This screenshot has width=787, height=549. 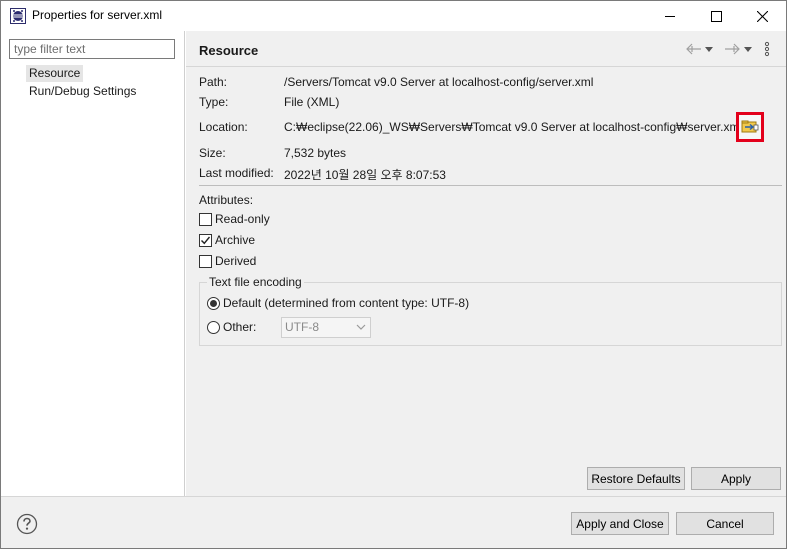 I want to click on back-dropdown-icon, so click(x=709, y=49).